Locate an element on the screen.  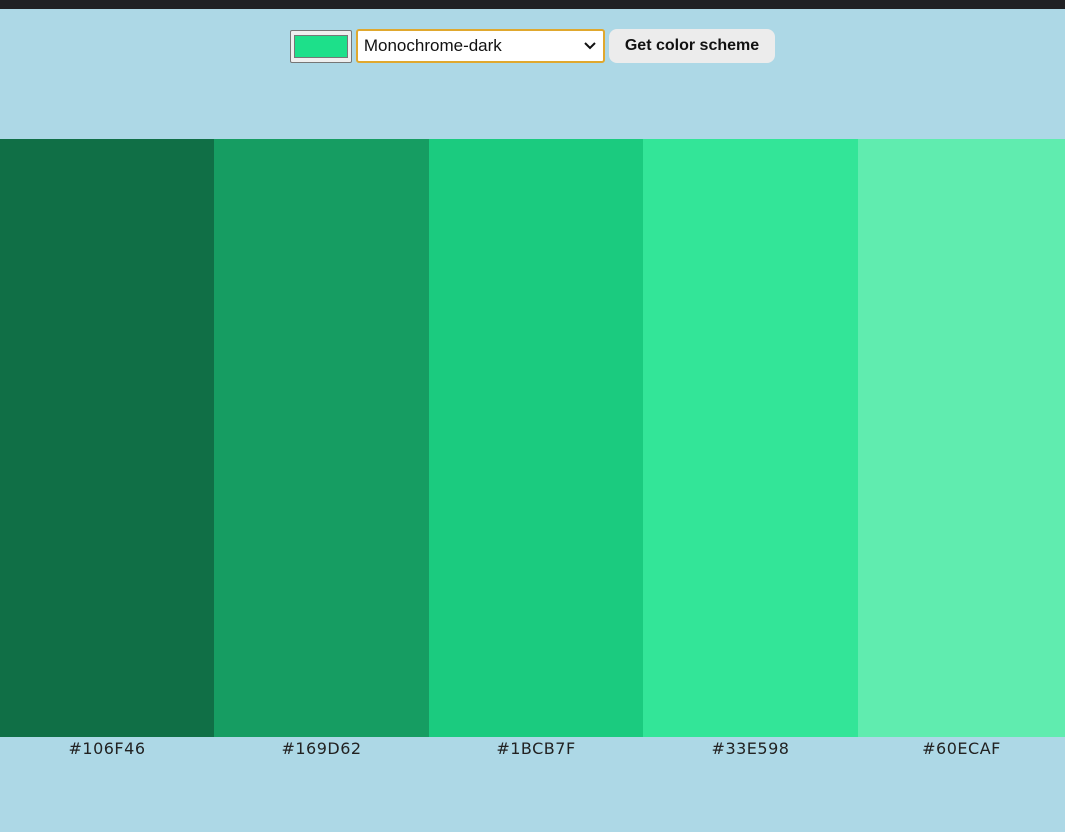
hex-code-label: #169D62 is located at coordinates (321, 748).